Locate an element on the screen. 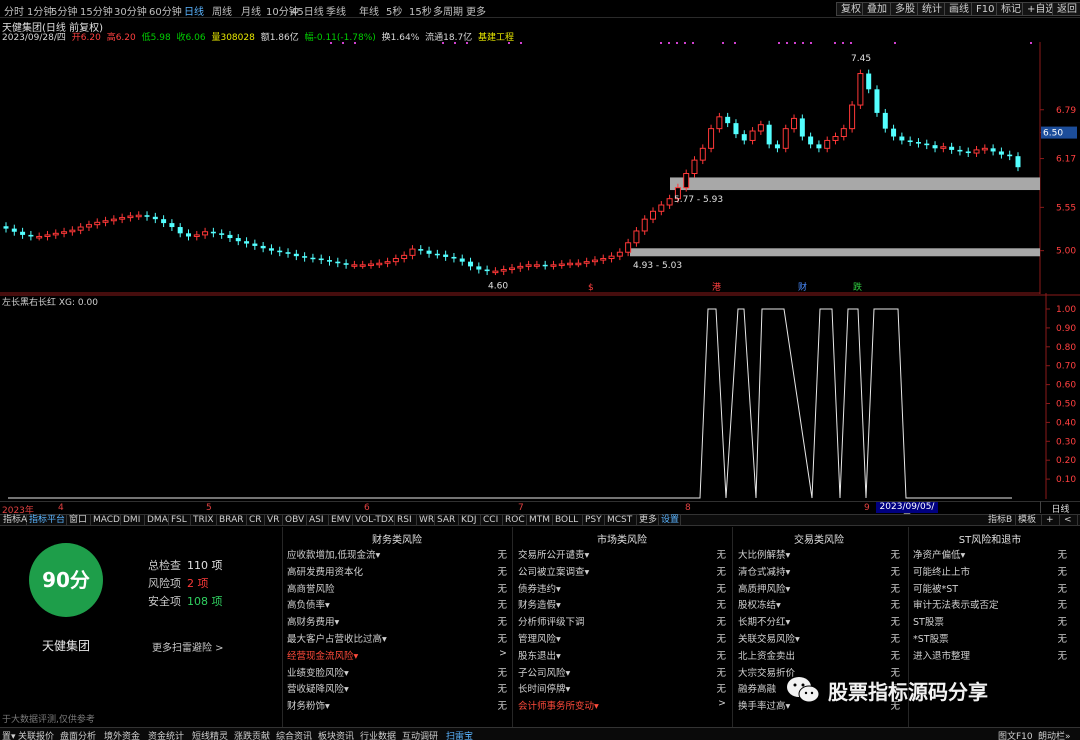  risk-item: 业绩变脸风险▾ 无 is located at coordinates (397, 673).